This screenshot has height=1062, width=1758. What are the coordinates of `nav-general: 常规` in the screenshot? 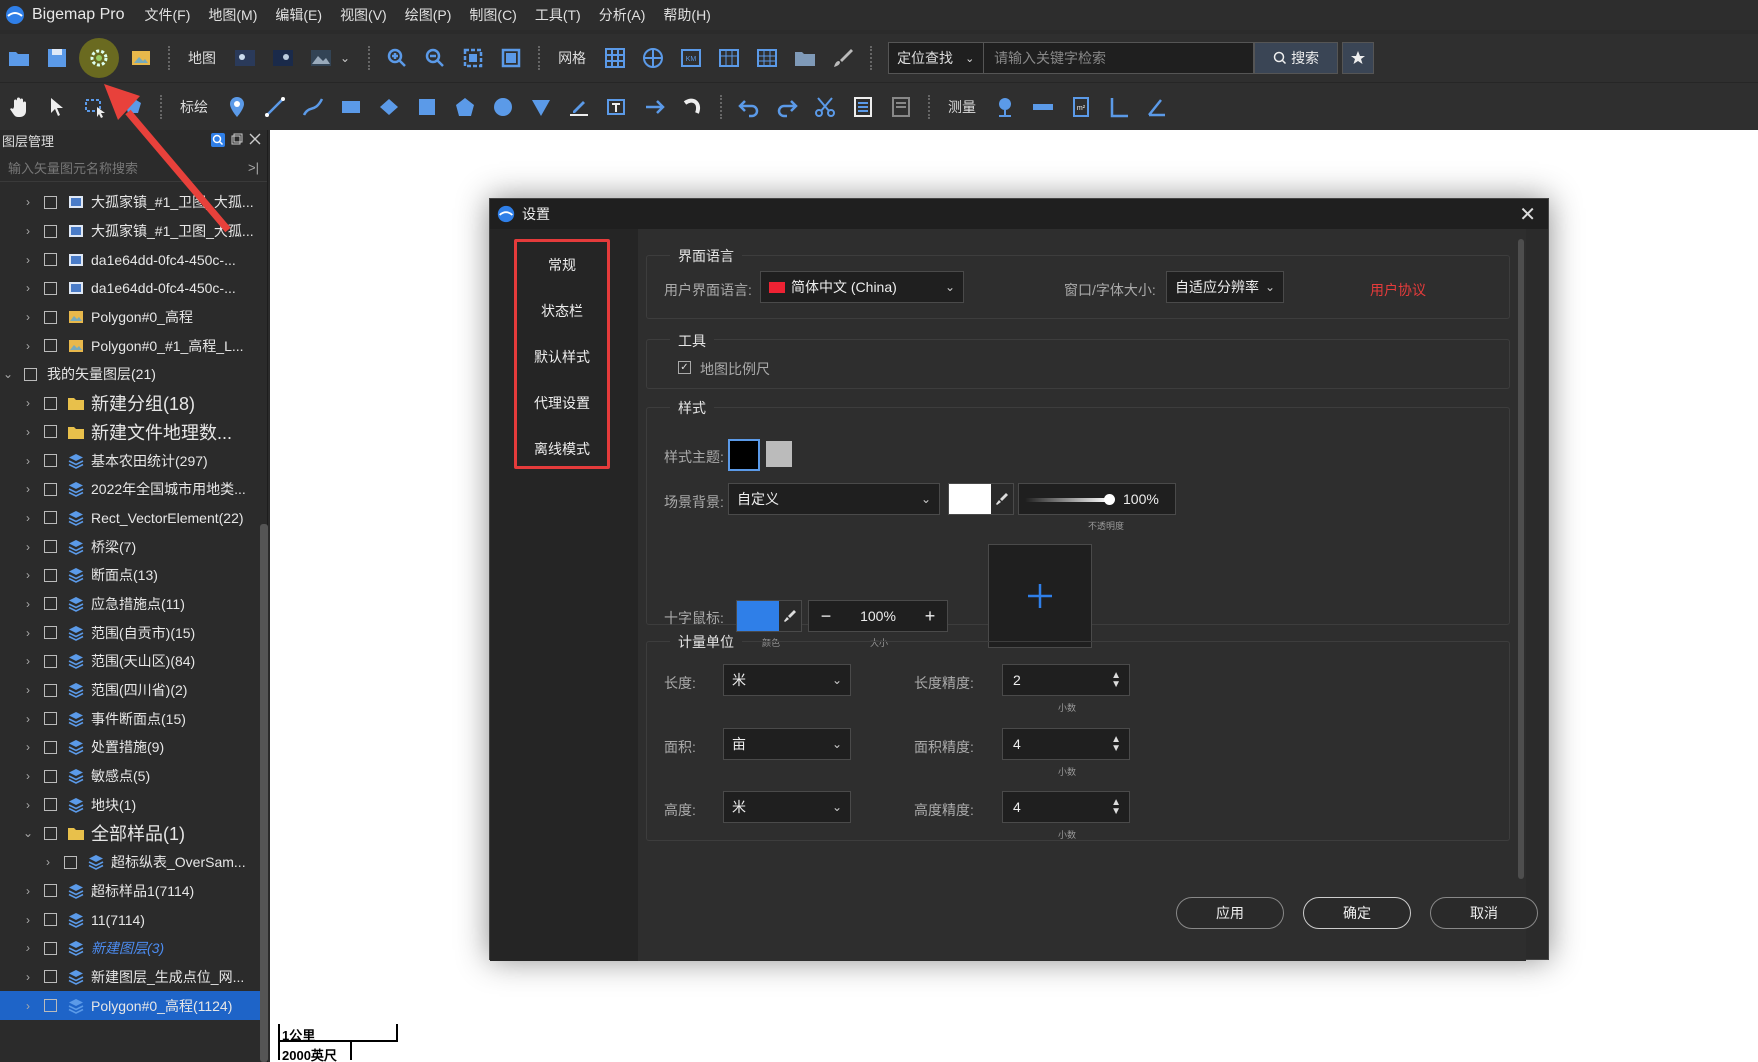 It's located at (562, 265).